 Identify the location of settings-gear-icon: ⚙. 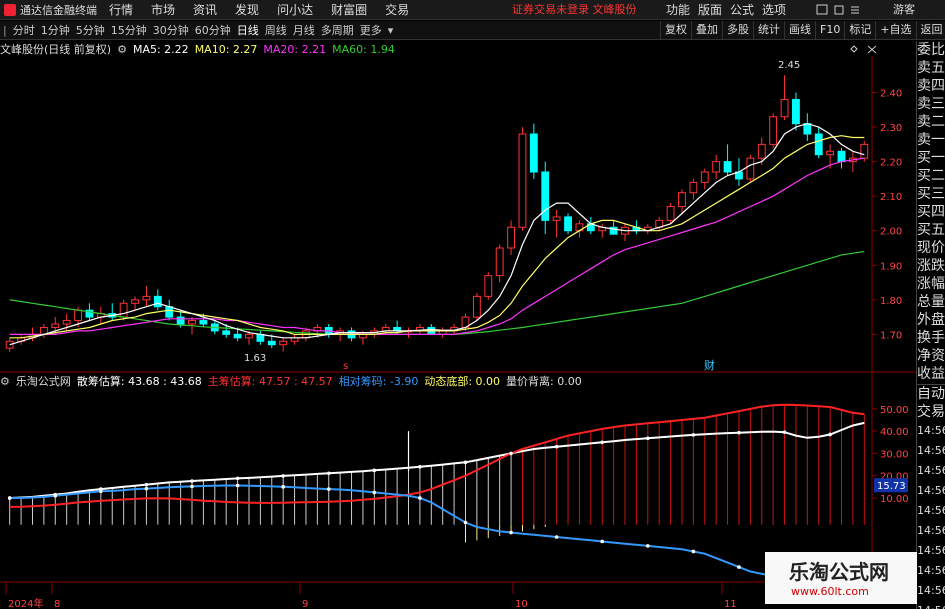
(122, 49).